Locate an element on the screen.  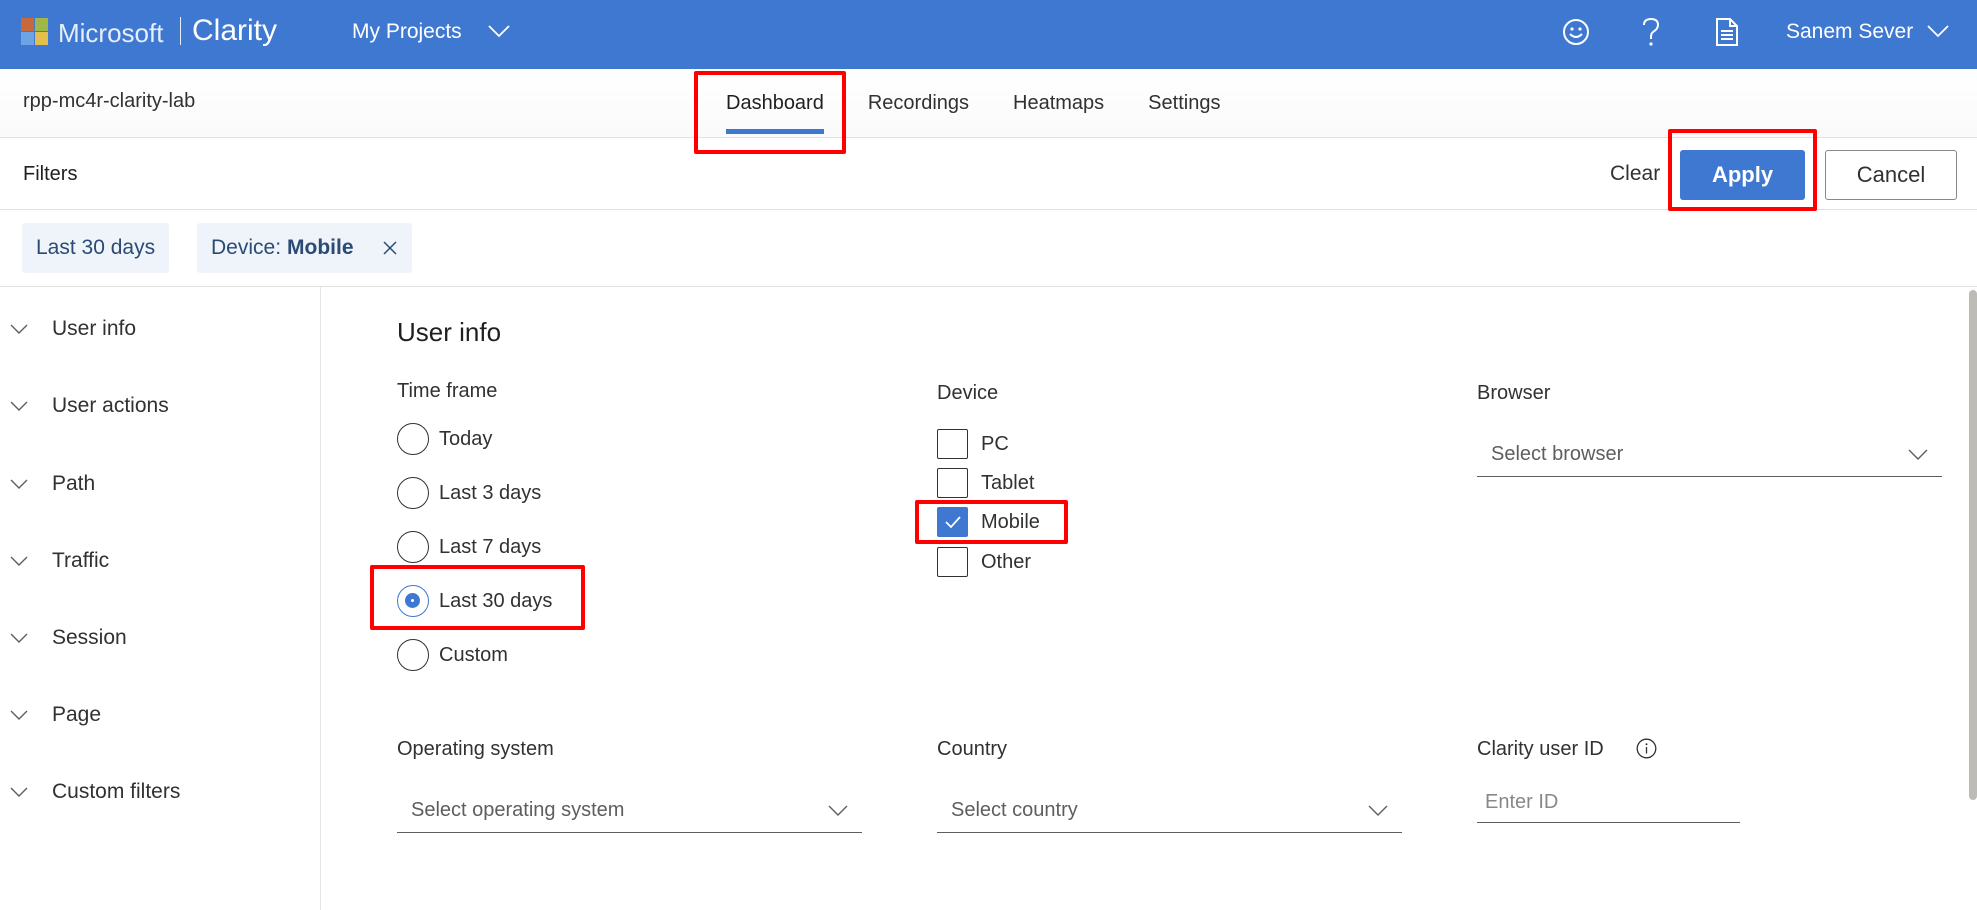
user-menu: Sanem Sever is located at coordinates (1867, 32).